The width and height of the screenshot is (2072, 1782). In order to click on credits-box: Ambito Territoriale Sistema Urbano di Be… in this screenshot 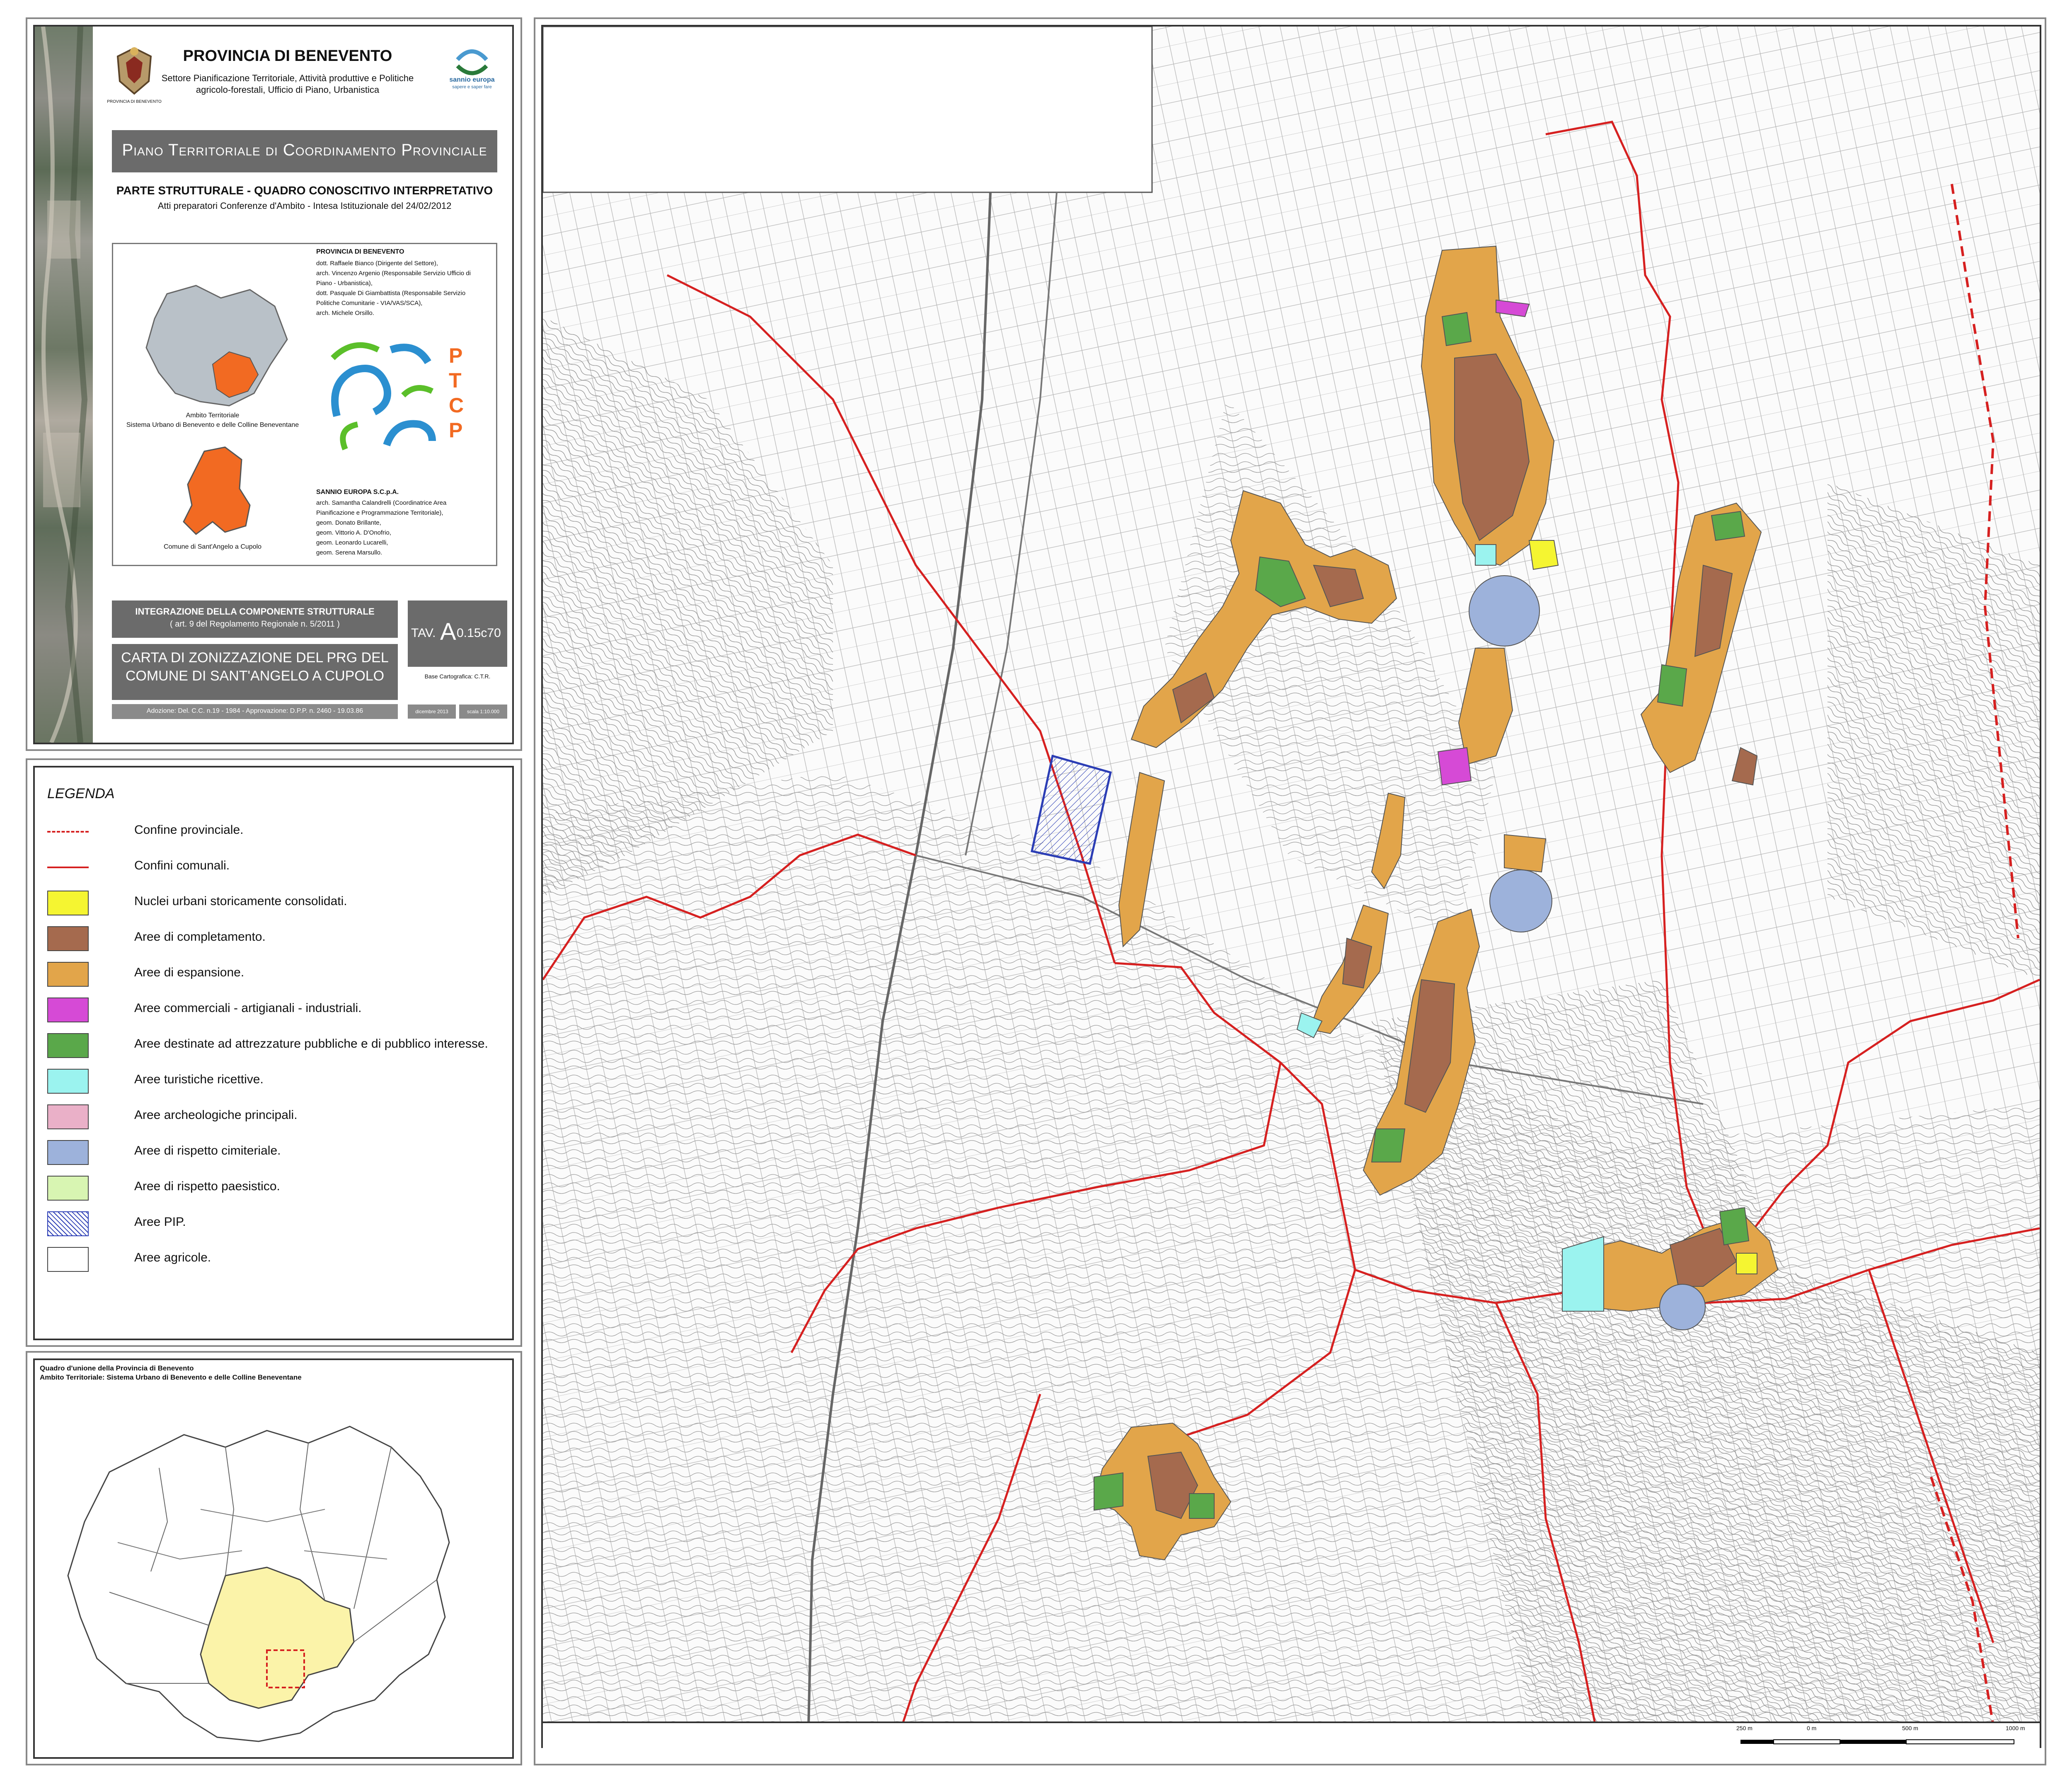, I will do `click(304, 404)`.